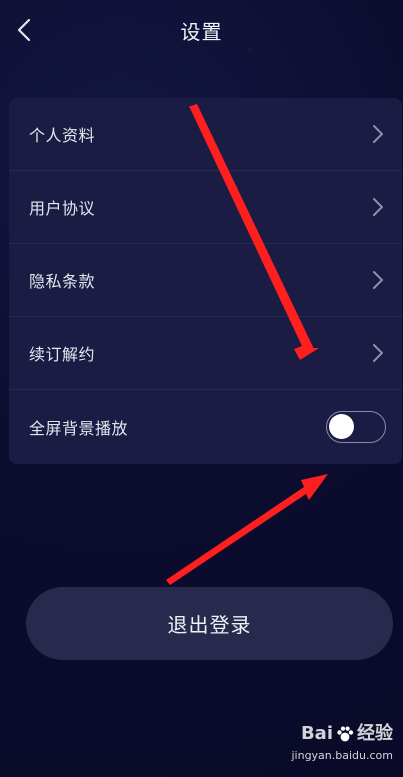  I want to click on paw-icon, so click(345, 734).